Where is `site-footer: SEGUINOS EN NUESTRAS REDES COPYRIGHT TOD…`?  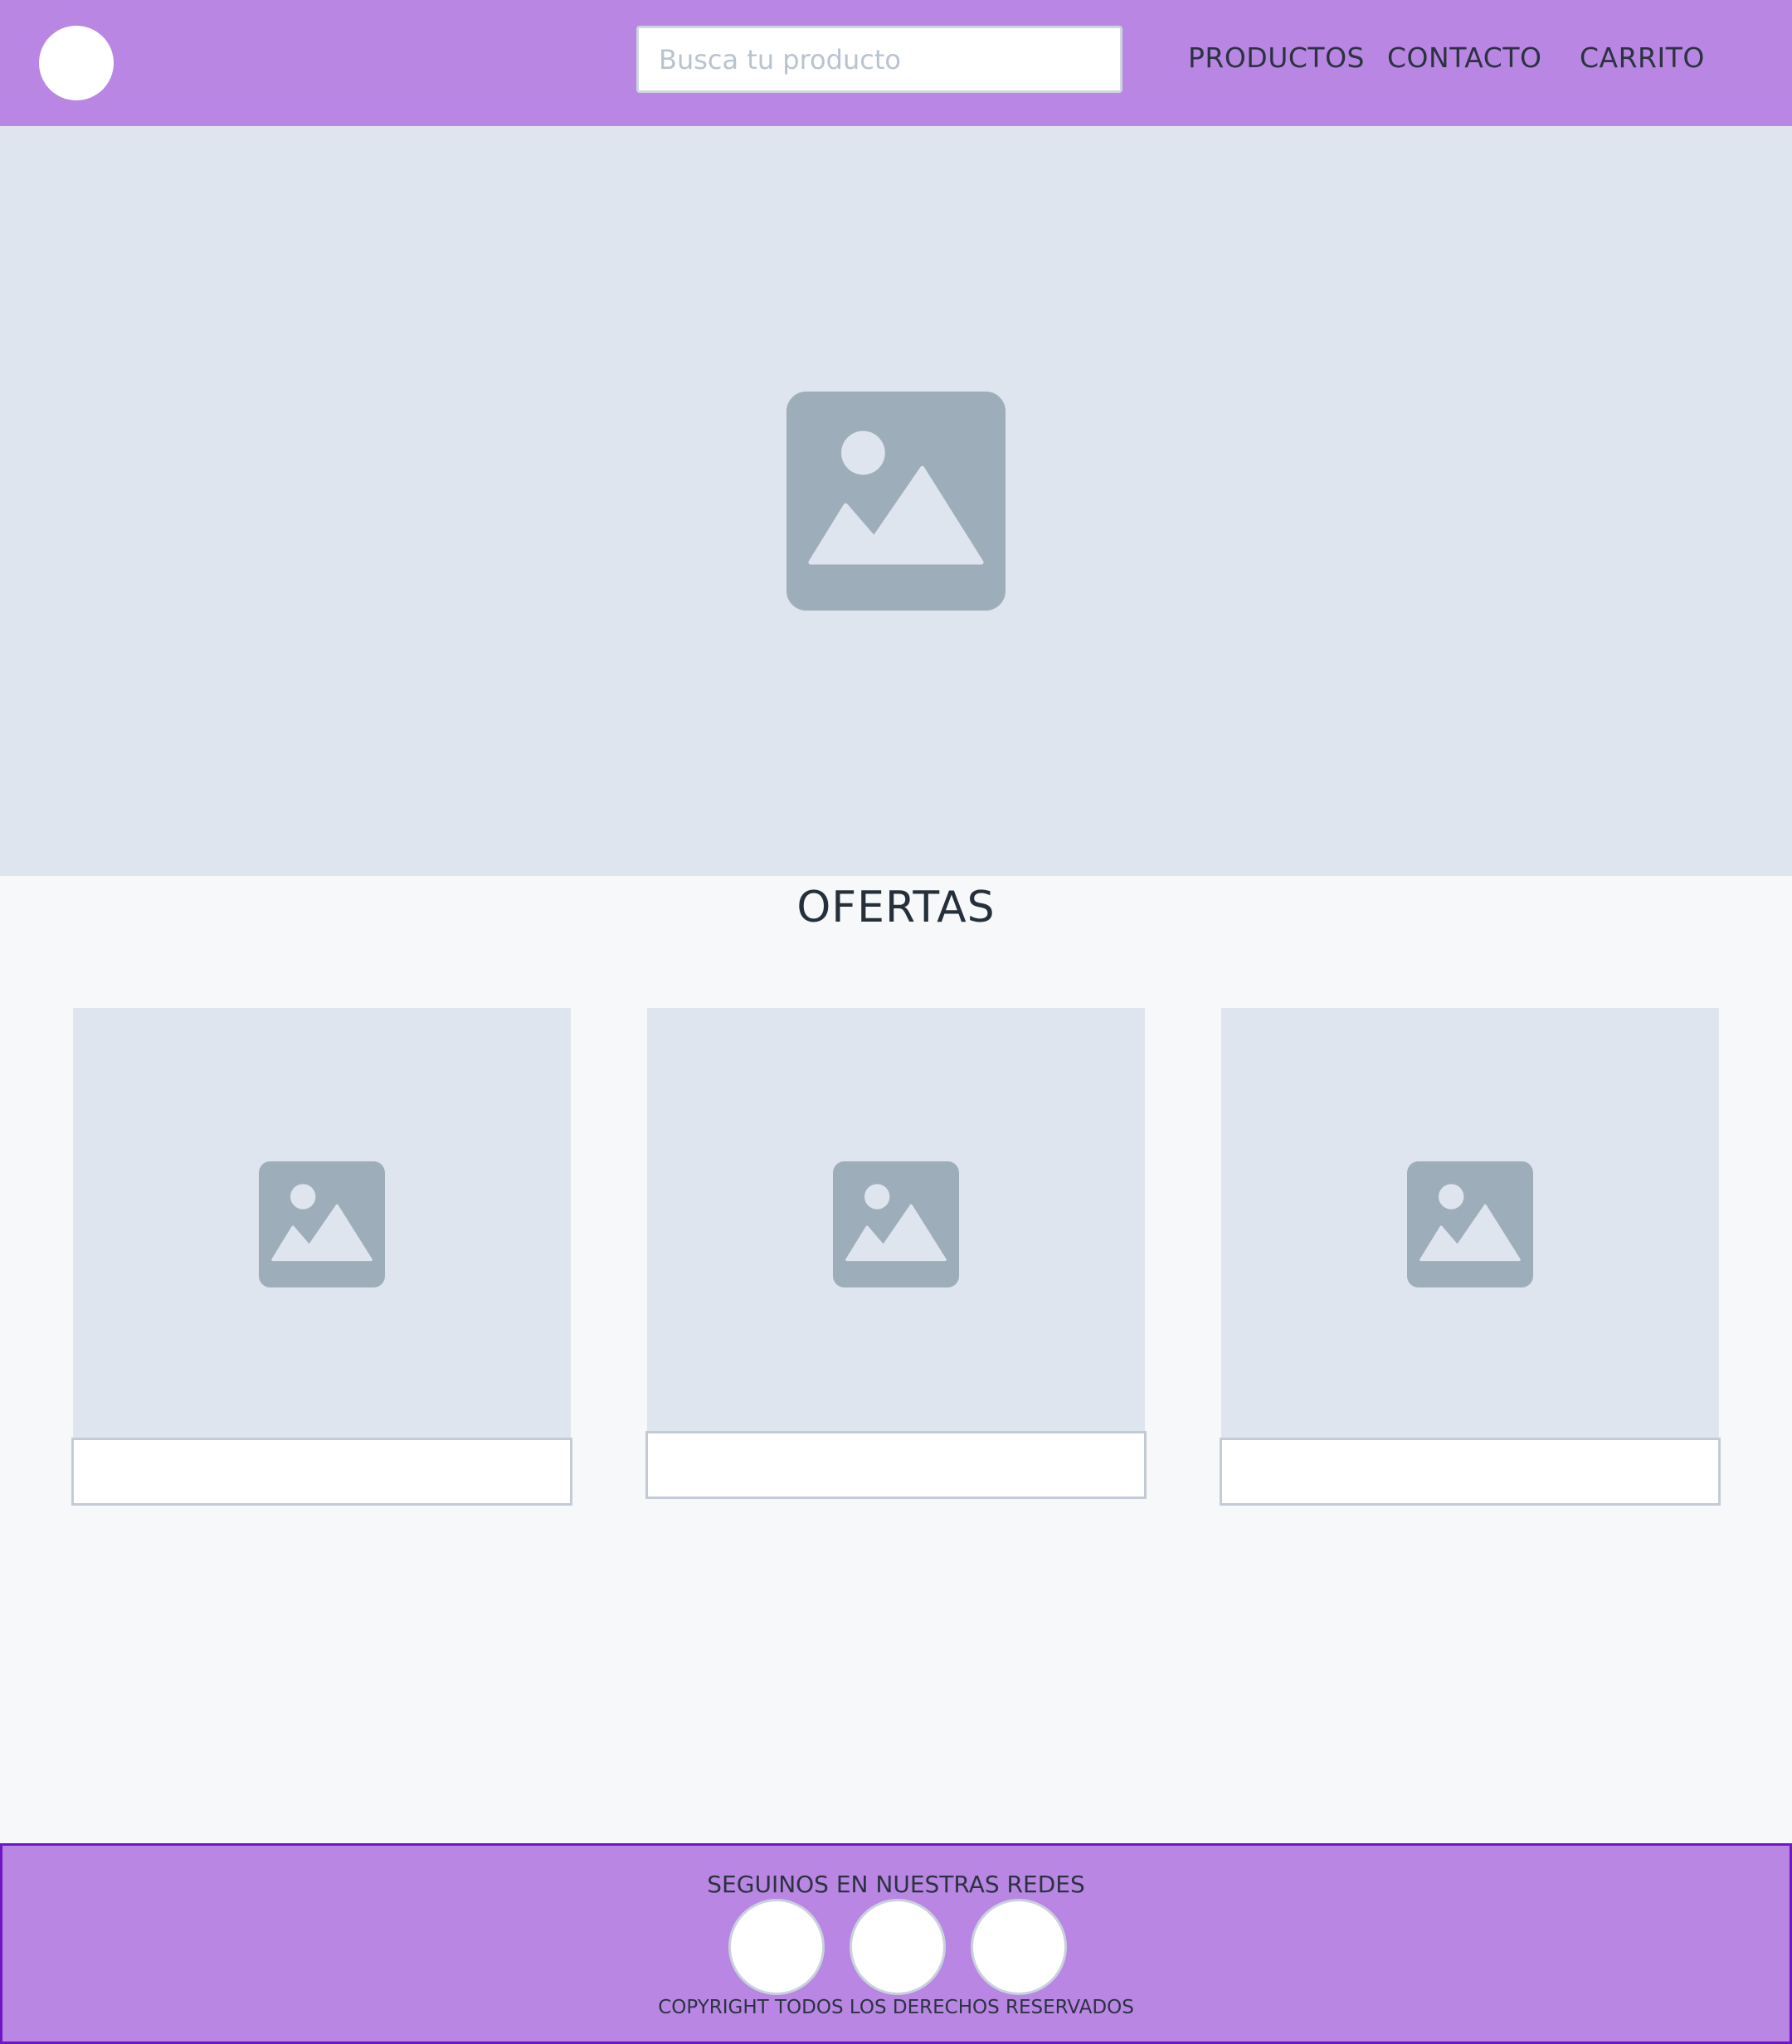
site-footer: SEGUINOS EN NUESTRAS REDES COPYRIGHT TOD… is located at coordinates (896, 1943).